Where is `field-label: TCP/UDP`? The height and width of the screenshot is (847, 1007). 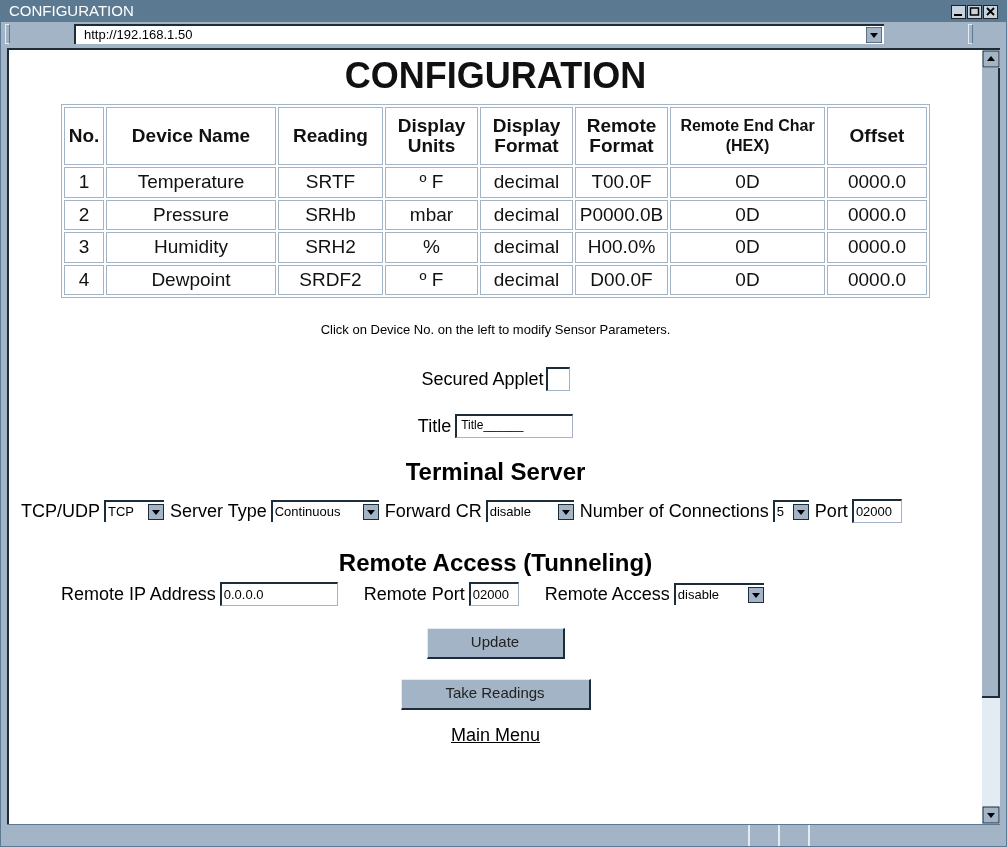 field-label: TCP/UDP is located at coordinates (60, 511).